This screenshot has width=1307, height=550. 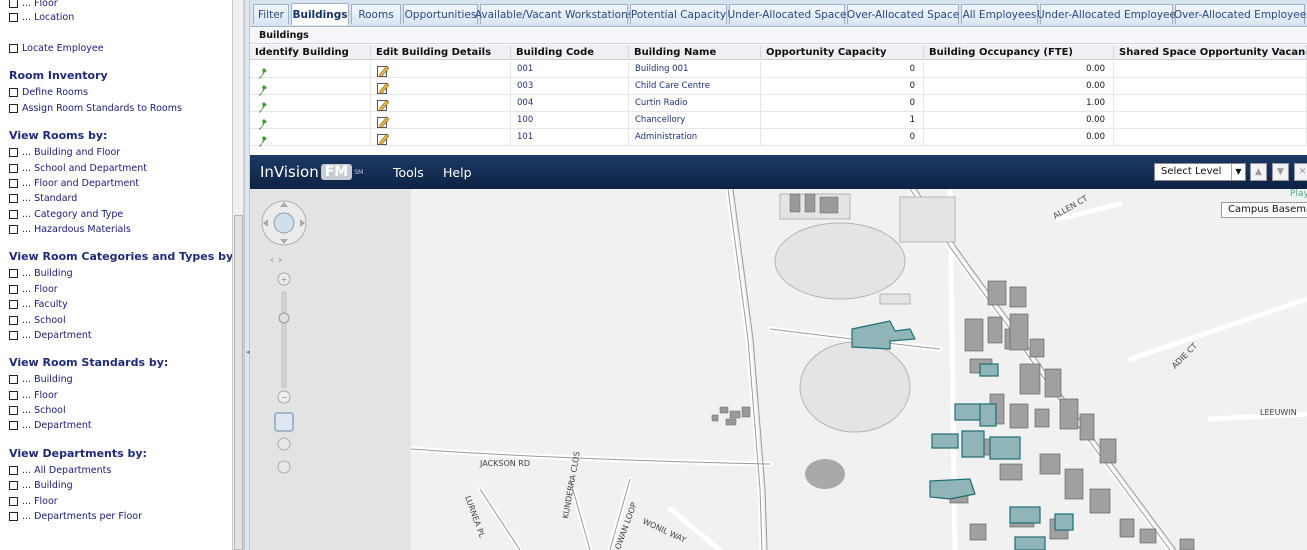 What do you see at coordinates (695, 137) in the screenshot?
I see `cell-building-name: Administration` at bounding box center [695, 137].